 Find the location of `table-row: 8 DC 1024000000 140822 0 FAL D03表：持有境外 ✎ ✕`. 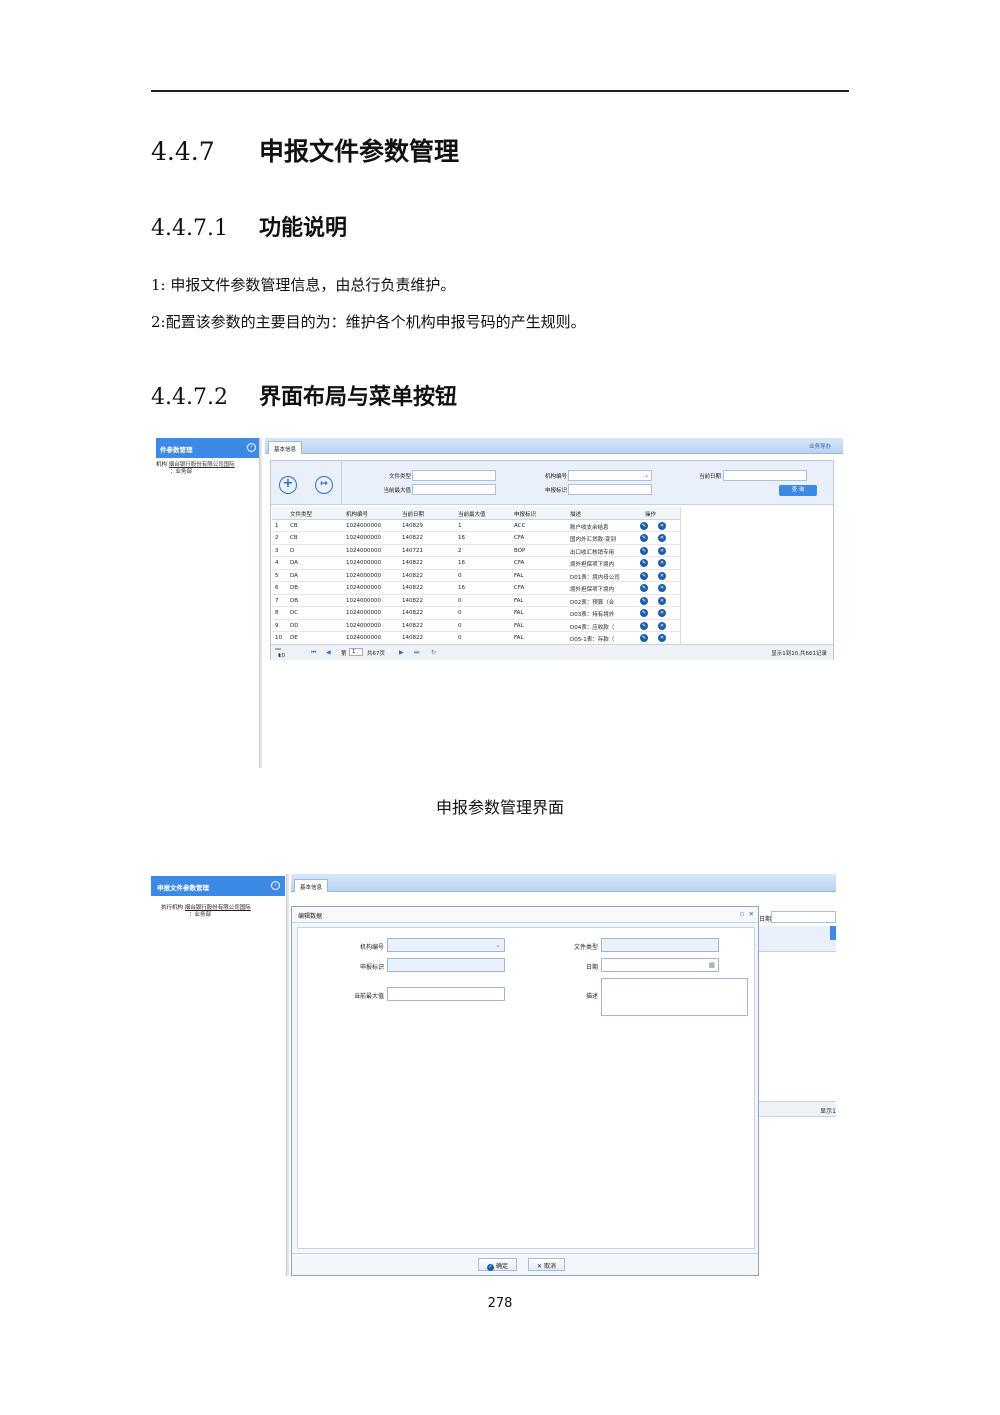

table-row: 8 DC 1024000000 140822 0 FAL D03表：持有境外 ✎ ✕ is located at coordinates (476, 613).